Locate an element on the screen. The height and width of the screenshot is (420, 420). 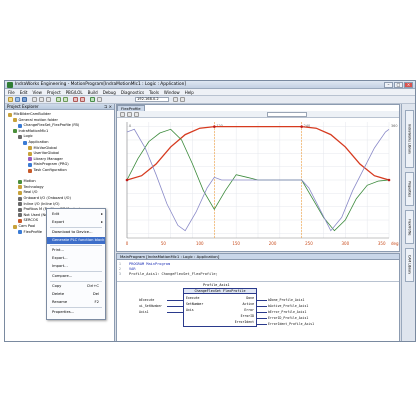
side-tab-flexprofile: FlexProfile is located at coordinates (409, 227).